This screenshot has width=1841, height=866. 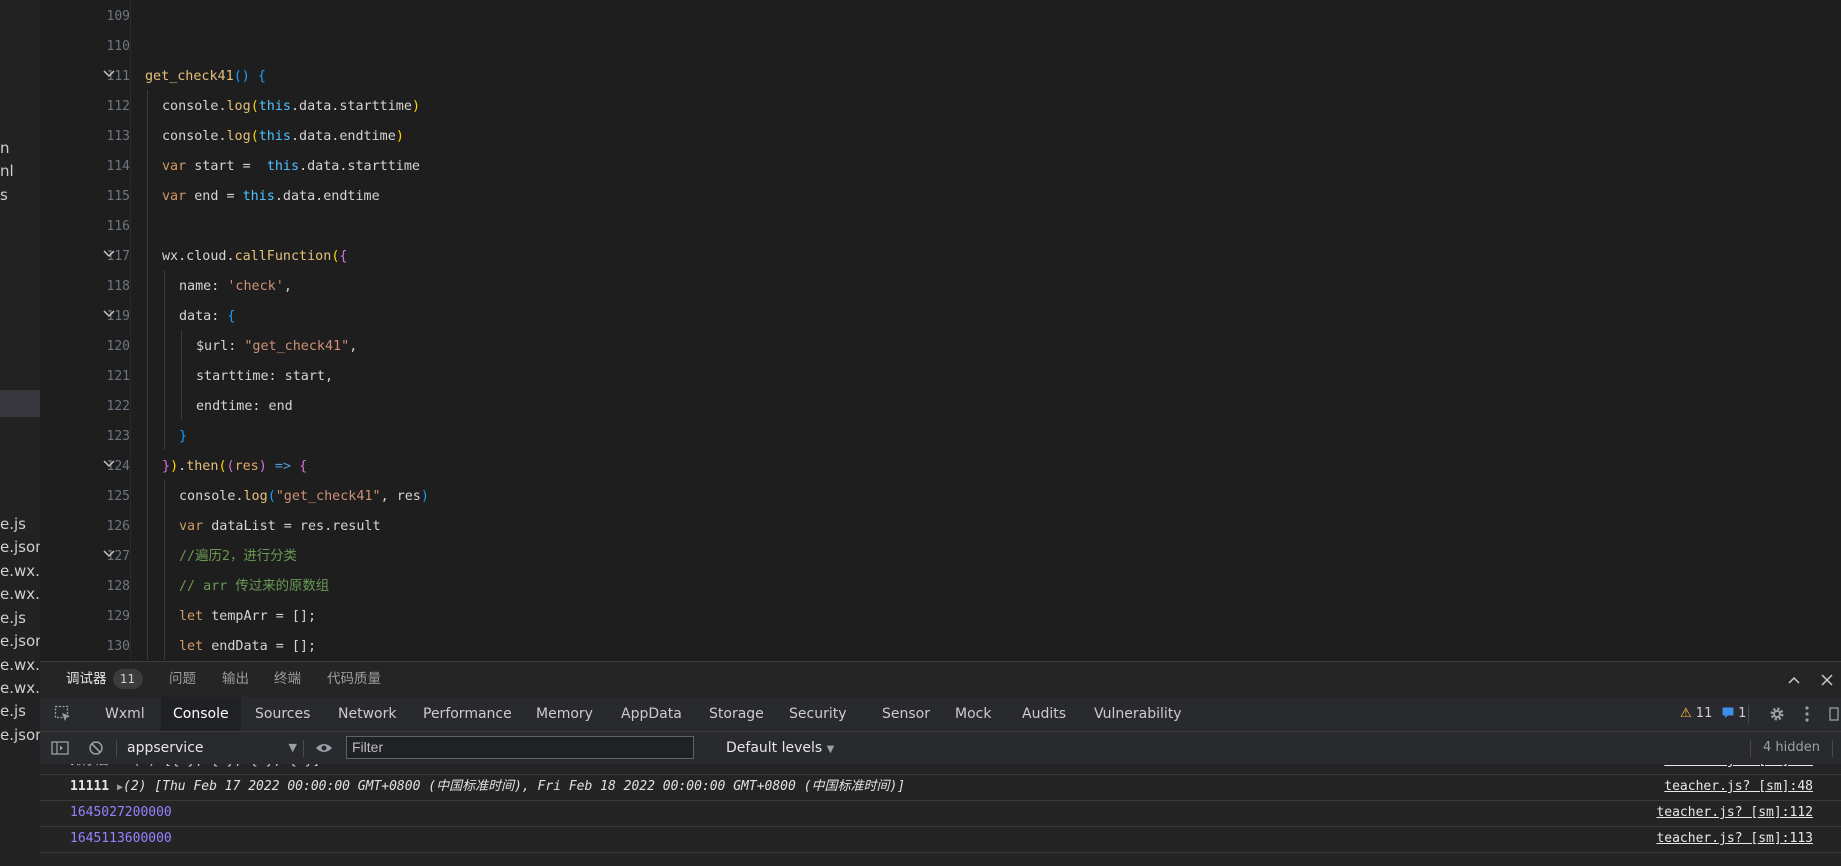 What do you see at coordinates (1738, 769) in the screenshot?
I see `source-link: teacher.js? [sm]:95` at bounding box center [1738, 769].